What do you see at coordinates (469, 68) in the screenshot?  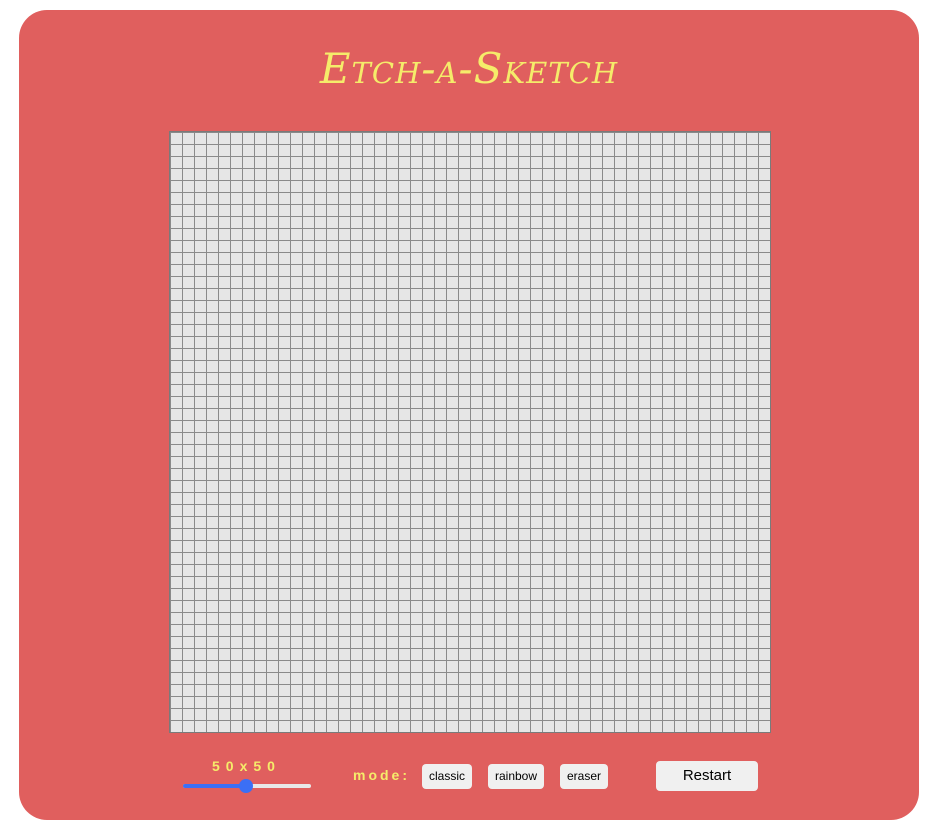 I see `app-title: Etch-a-Sketch` at bounding box center [469, 68].